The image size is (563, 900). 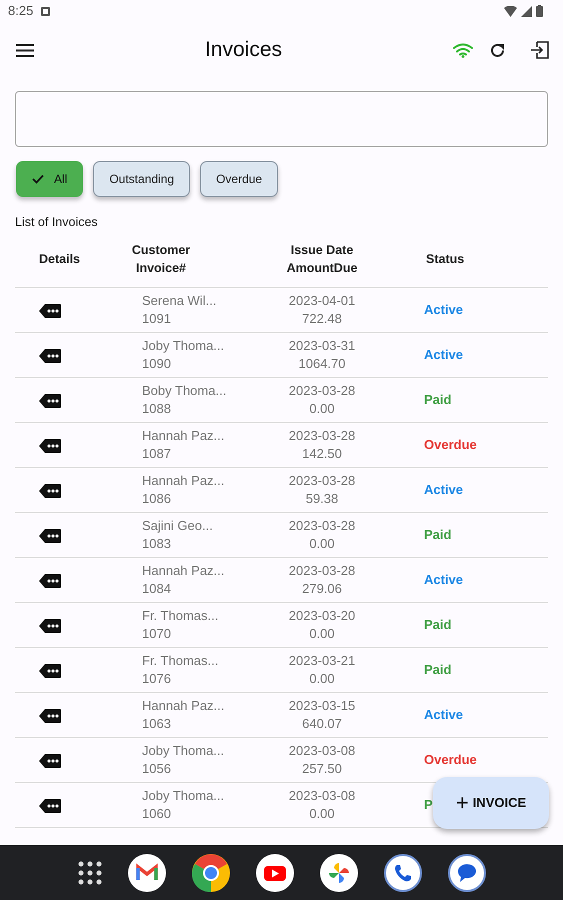 What do you see at coordinates (90, 872) in the screenshot?
I see `apps-grid-icon` at bounding box center [90, 872].